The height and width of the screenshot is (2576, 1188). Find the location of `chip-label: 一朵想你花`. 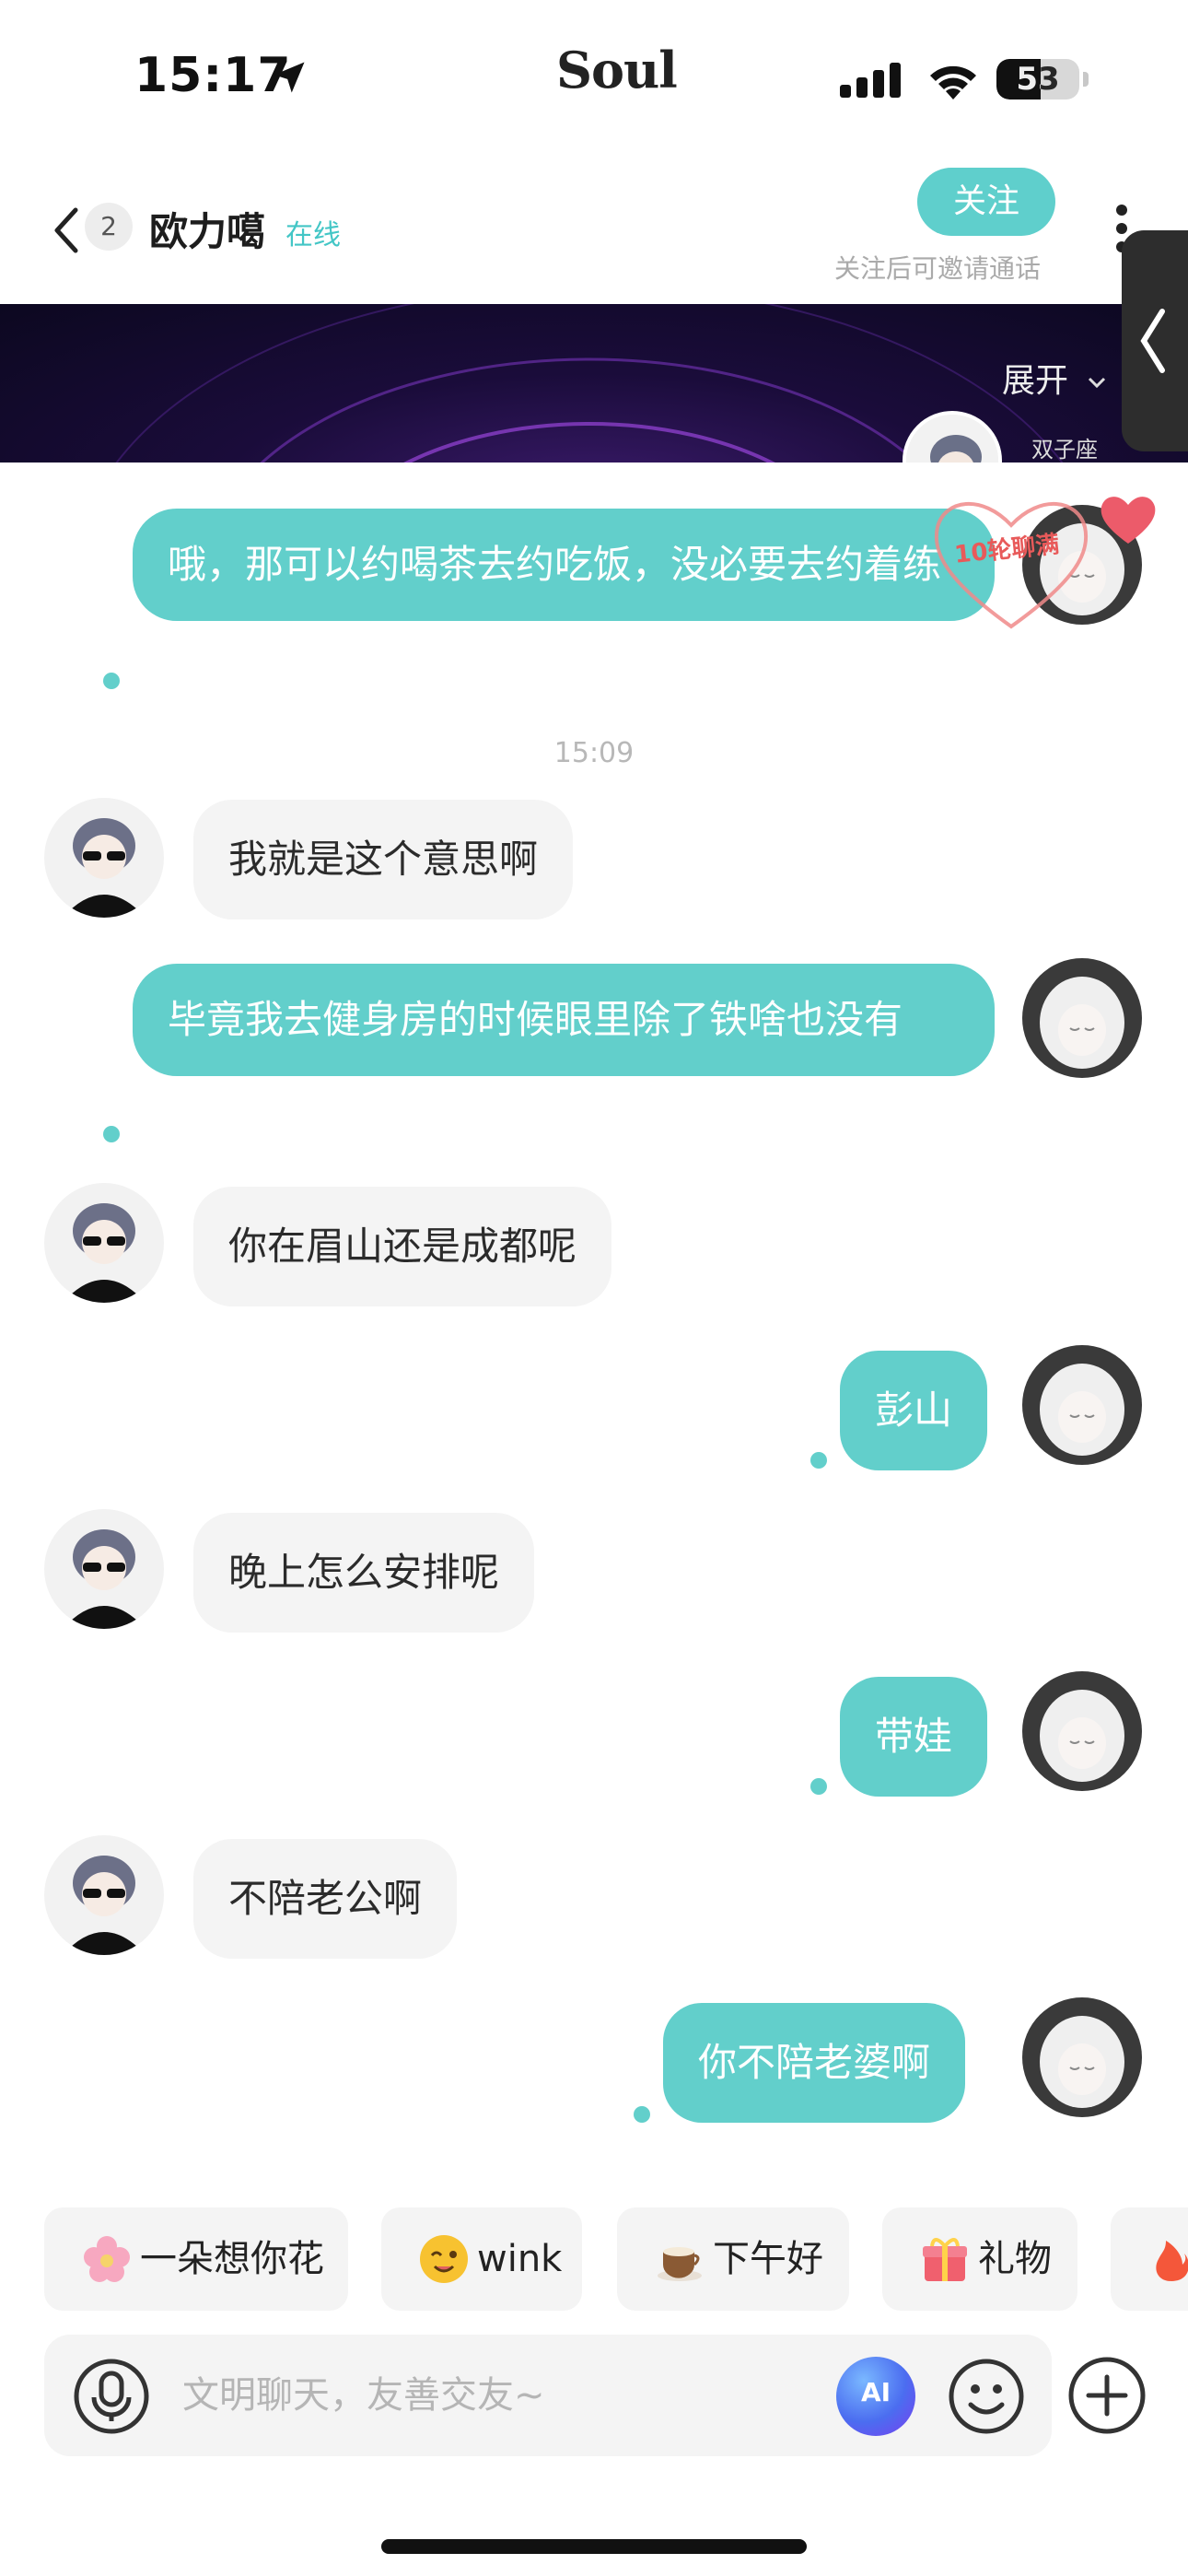

chip-label: 一朵想你花 is located at coordinates (232, 2259).